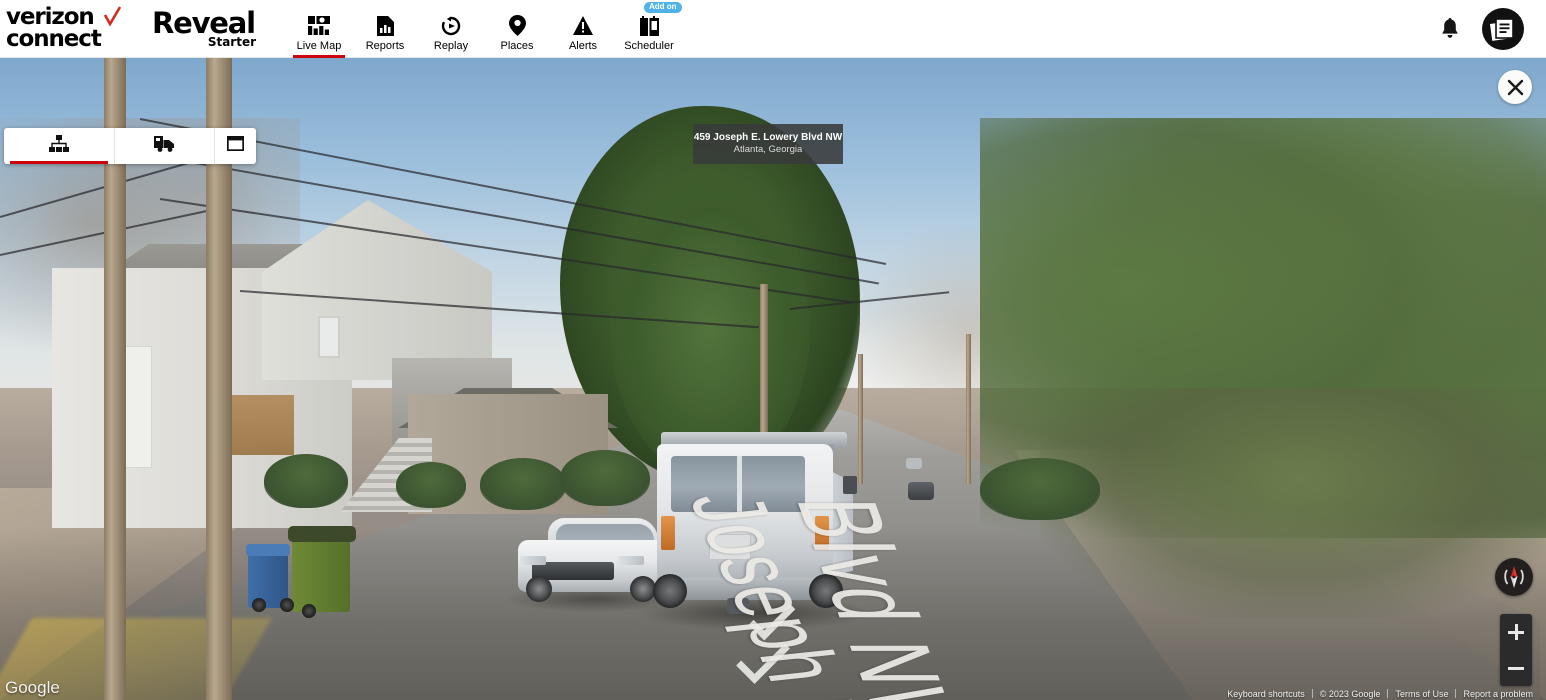 Image resolution: width=1546 pixels, height=700 pixels. I want to click on vehicles-tab, so click(164, 146).